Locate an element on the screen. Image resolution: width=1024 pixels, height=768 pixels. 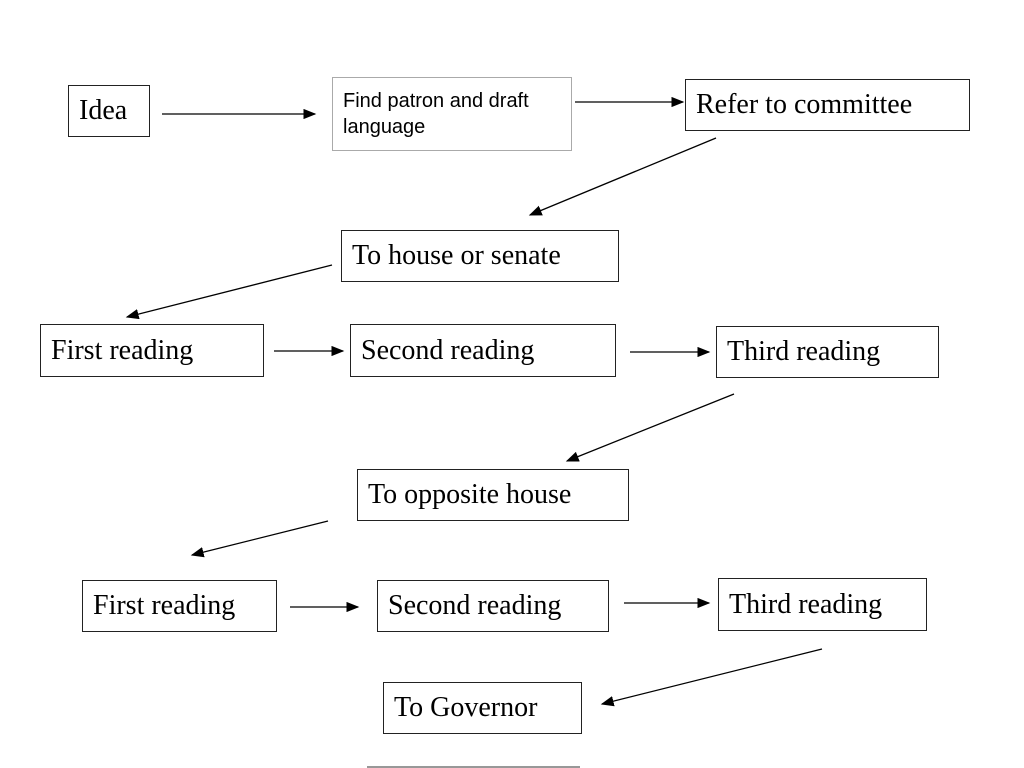
node-third-reading-1: Third reading is located at coordinates (827, 352).